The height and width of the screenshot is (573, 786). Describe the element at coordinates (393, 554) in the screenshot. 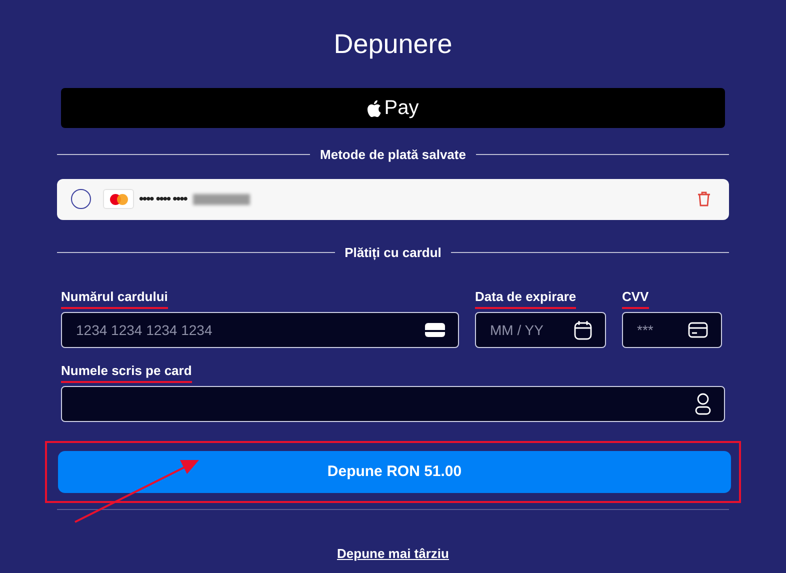

I see `later-link: Depune mai târziu` at that location.